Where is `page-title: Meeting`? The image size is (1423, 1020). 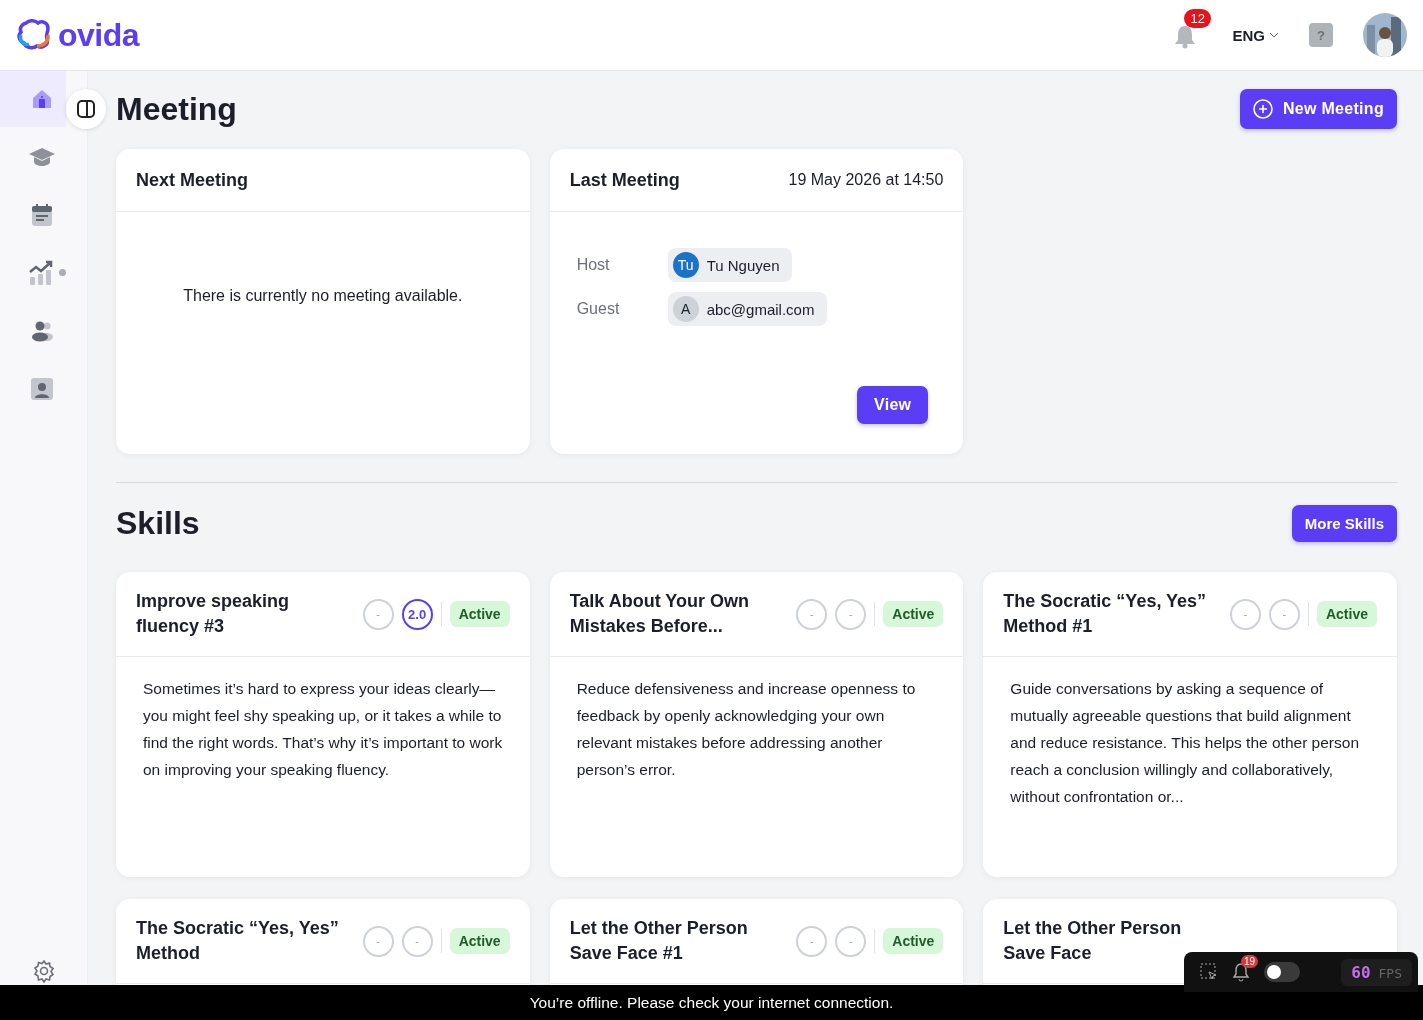
page-title: Meeting is located at coordinates (176, 109).